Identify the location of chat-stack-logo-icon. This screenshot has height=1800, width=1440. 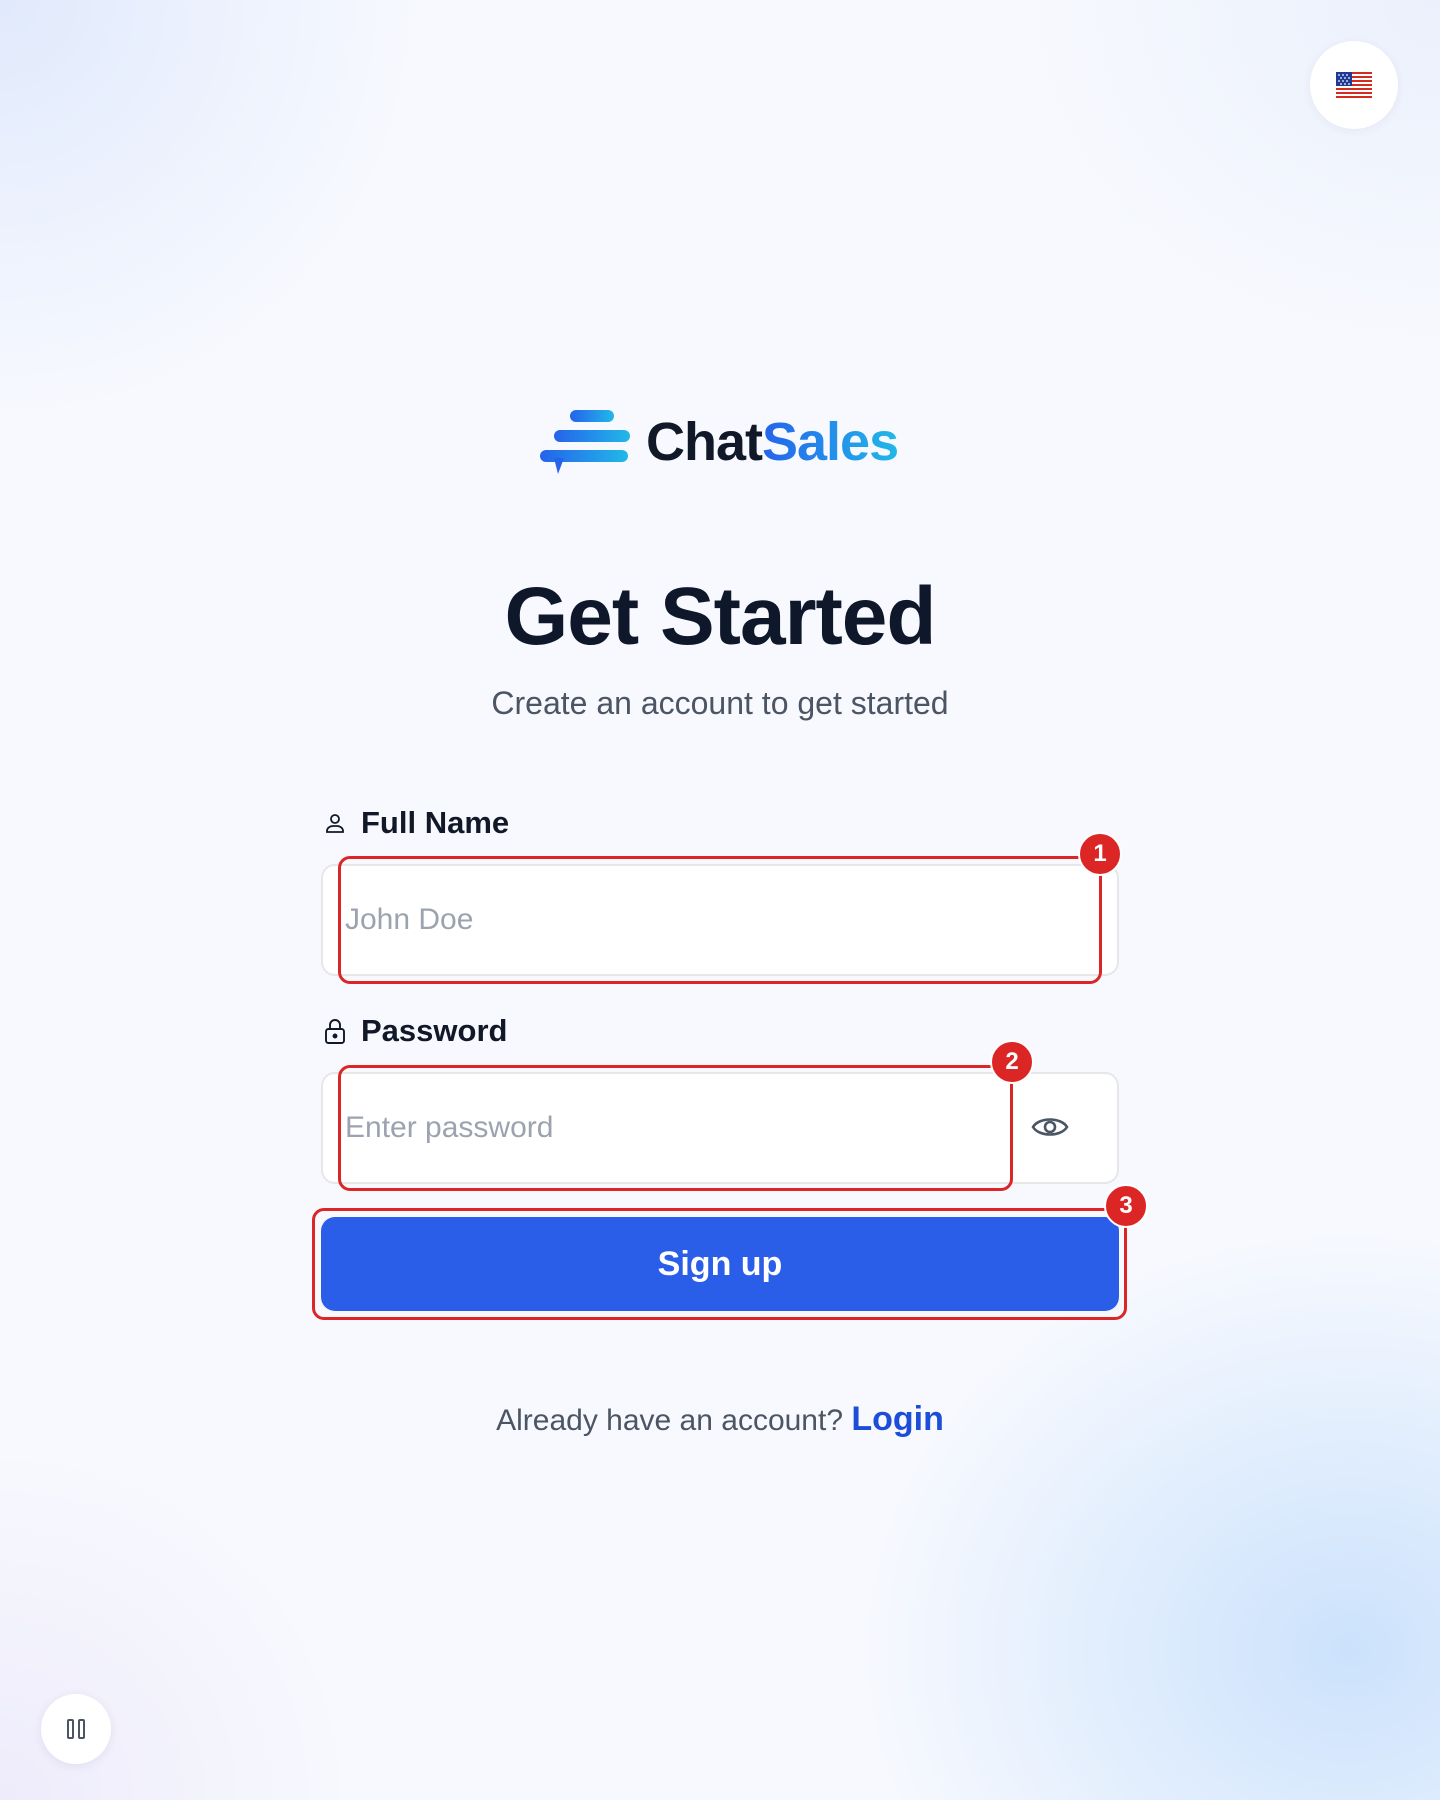
(585, 442).